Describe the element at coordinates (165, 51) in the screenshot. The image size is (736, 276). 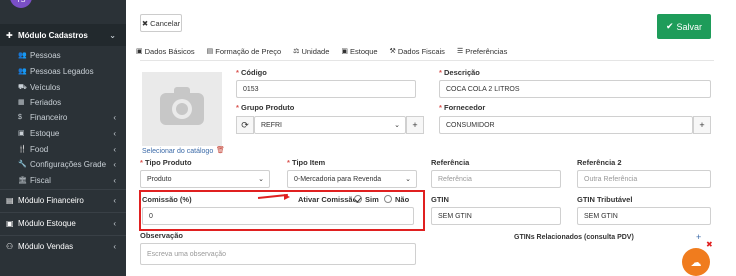
I see `tab-dados-basicos: ▣ Dados Básicos` at that location.